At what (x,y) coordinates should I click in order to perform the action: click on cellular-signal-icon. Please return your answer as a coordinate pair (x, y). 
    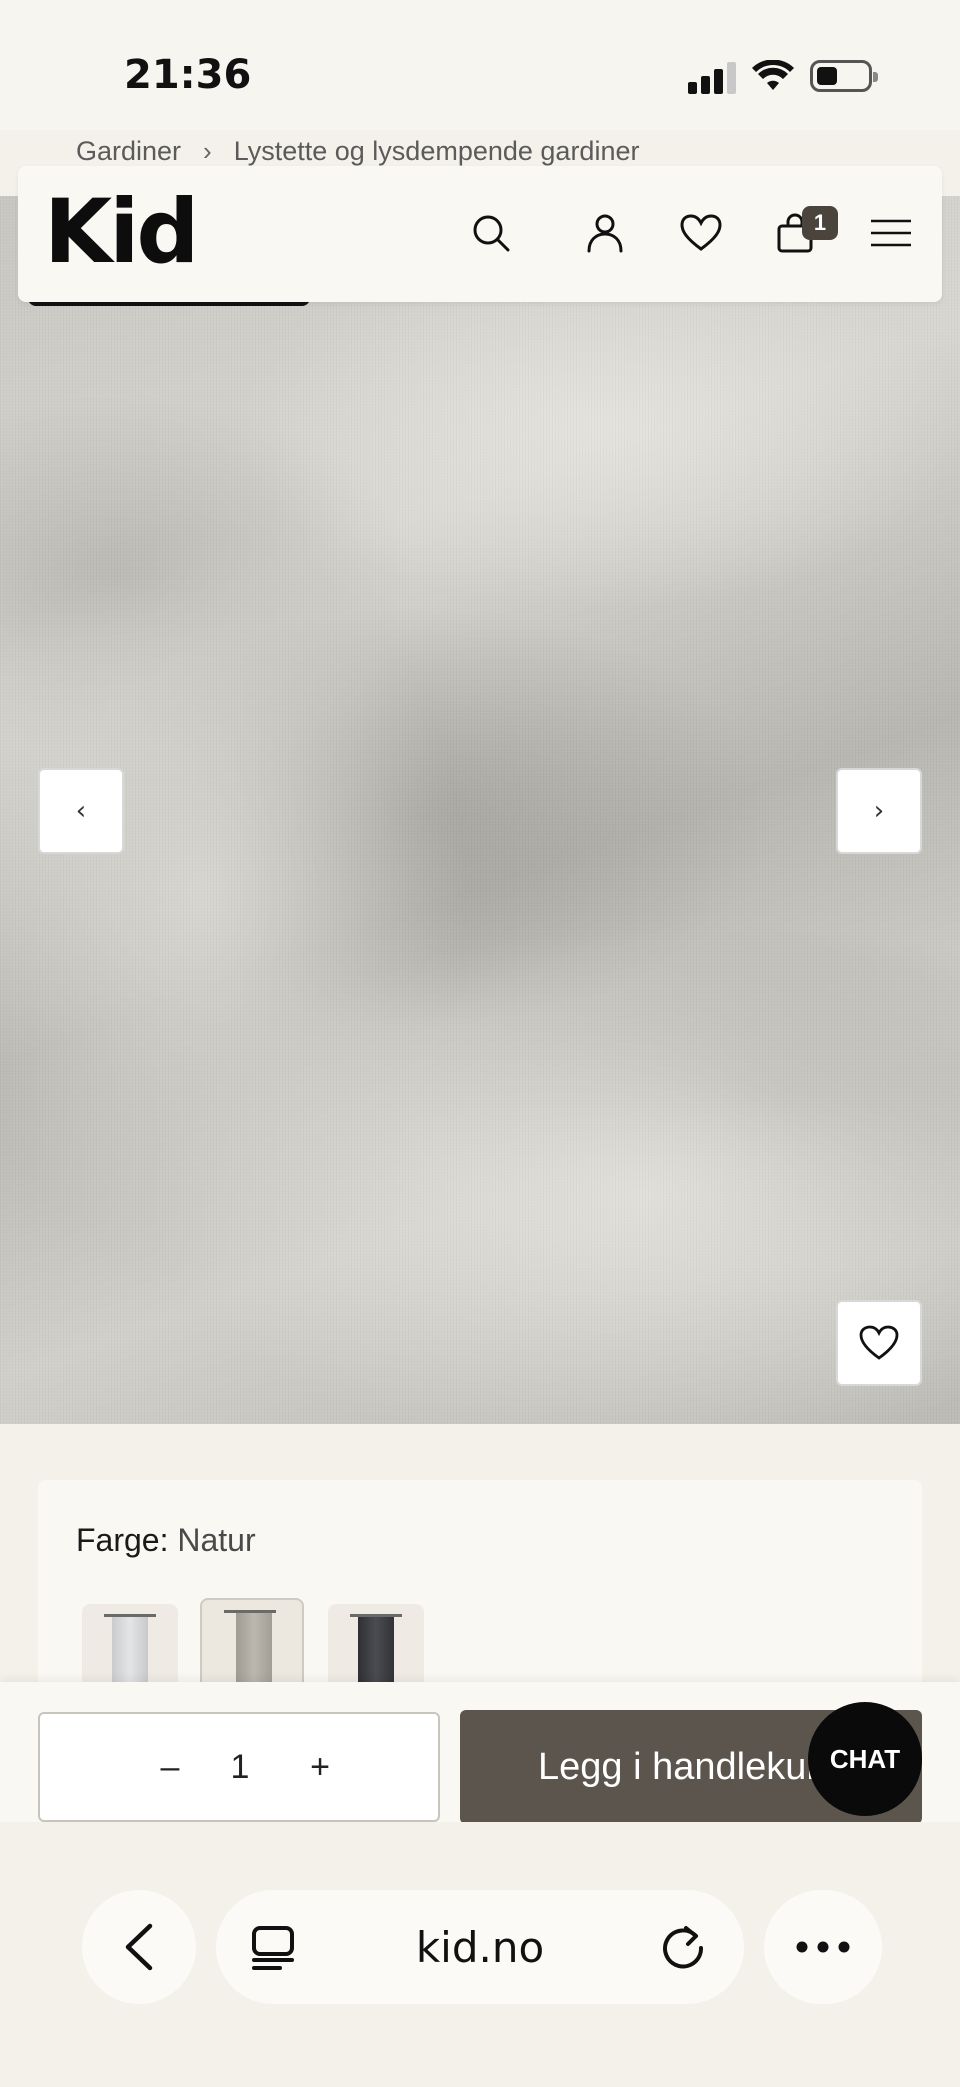
    Looking at the image, I should click on (712, 78).